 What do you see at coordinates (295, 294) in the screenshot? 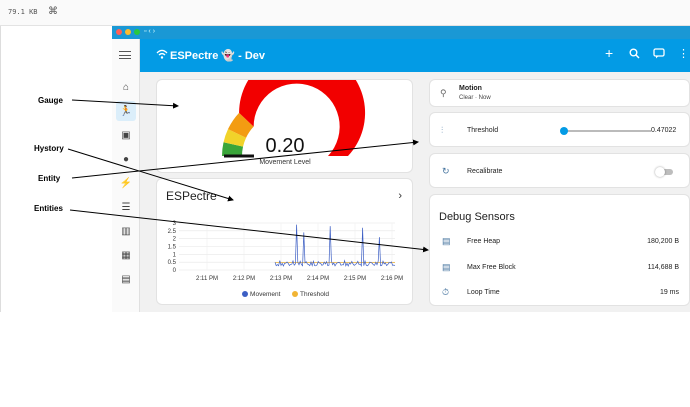
I see `legend-threshold-swatch` at bounding box center [295, 294].